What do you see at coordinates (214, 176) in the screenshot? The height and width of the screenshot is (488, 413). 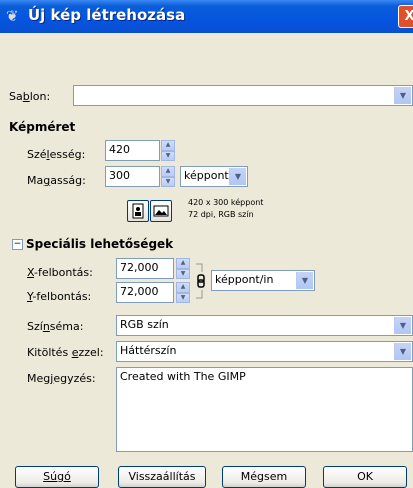 I see `size-unit-combo: képpont ▼` at bounding box center [214, 176].